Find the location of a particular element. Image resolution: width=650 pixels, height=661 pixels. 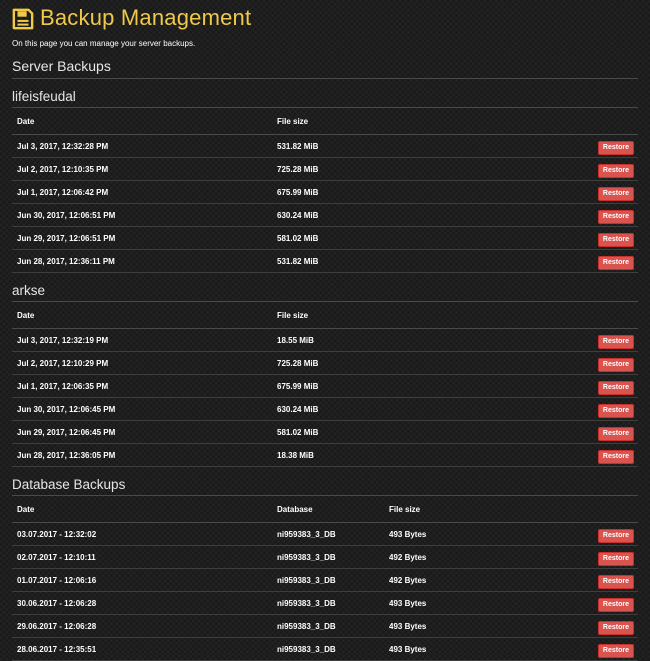

column-header-database: Database is located at coordinates (328, 509).